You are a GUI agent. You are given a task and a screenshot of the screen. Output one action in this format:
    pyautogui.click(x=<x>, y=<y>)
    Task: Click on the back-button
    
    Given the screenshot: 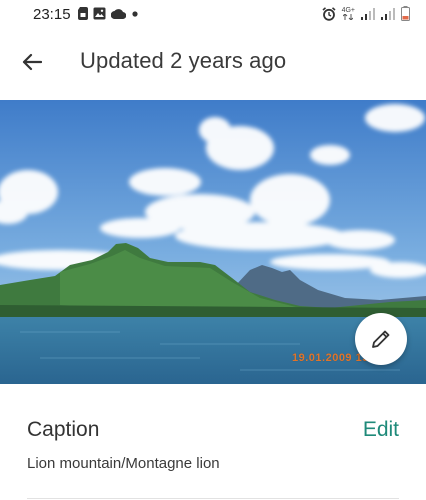 What is the action you would take?
    pyautogui.click(x=32, y=62)
    